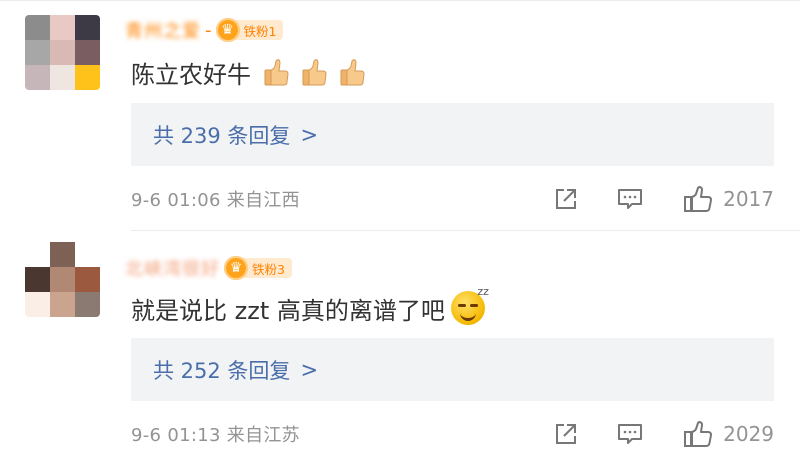 The width and height of the screenshot is (800, 465). I want to click on comment-header: 北峡湾很好 ♛ 铁粉3, so click(208, 268).